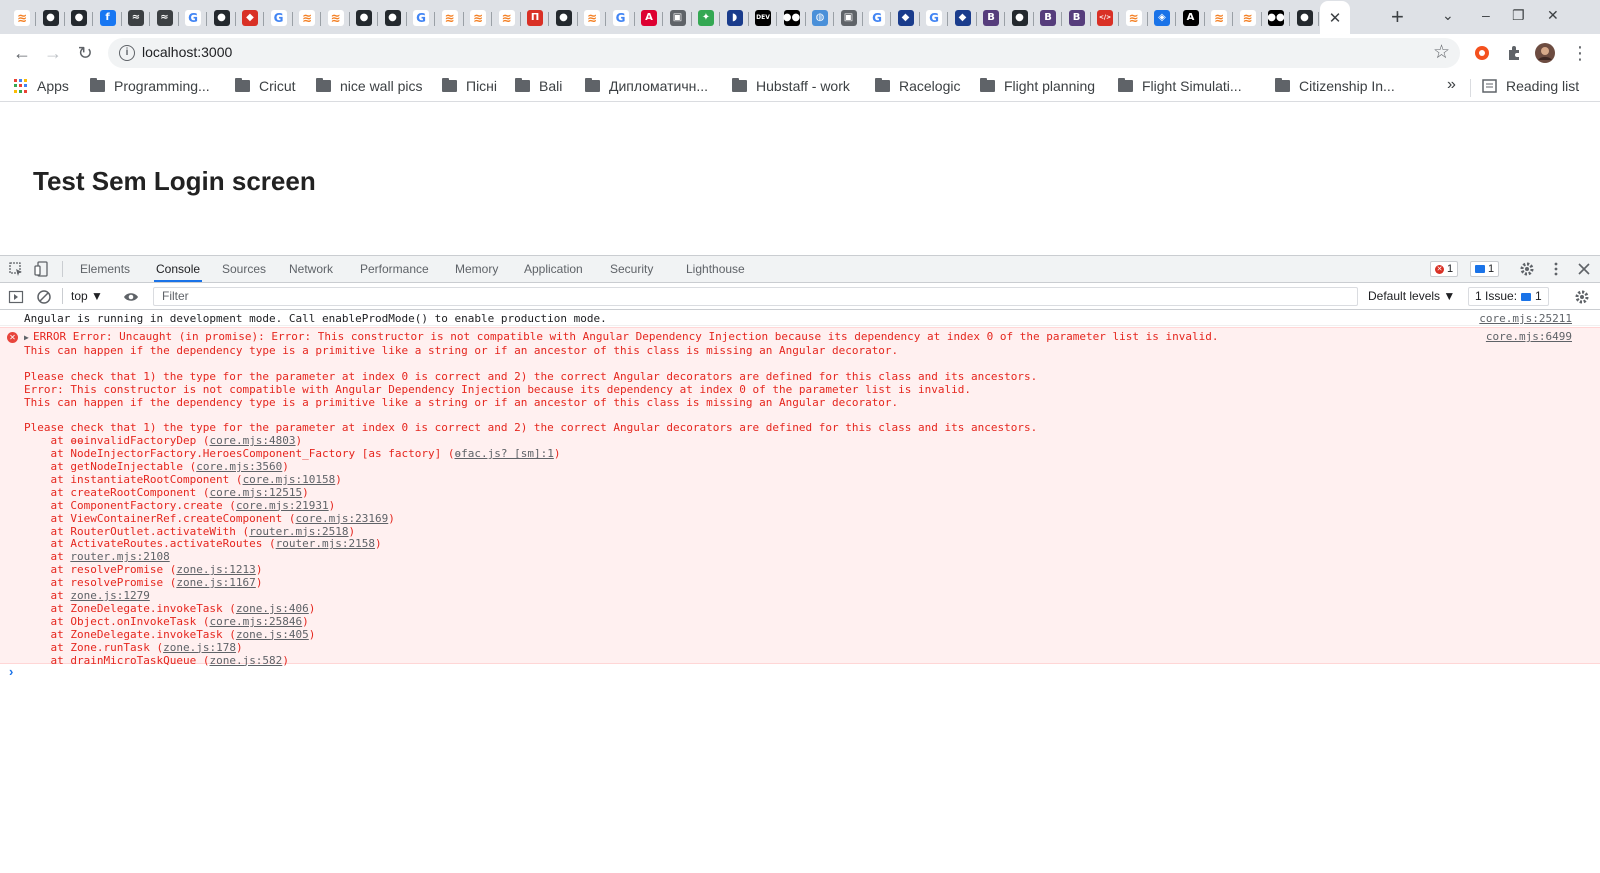 This screenshot has height=873, width=1600. What do you see at coordinates (917, 86) in the screenshot?
I see `bookmark-folder: Racelogic` at bounding box center [917, 86].